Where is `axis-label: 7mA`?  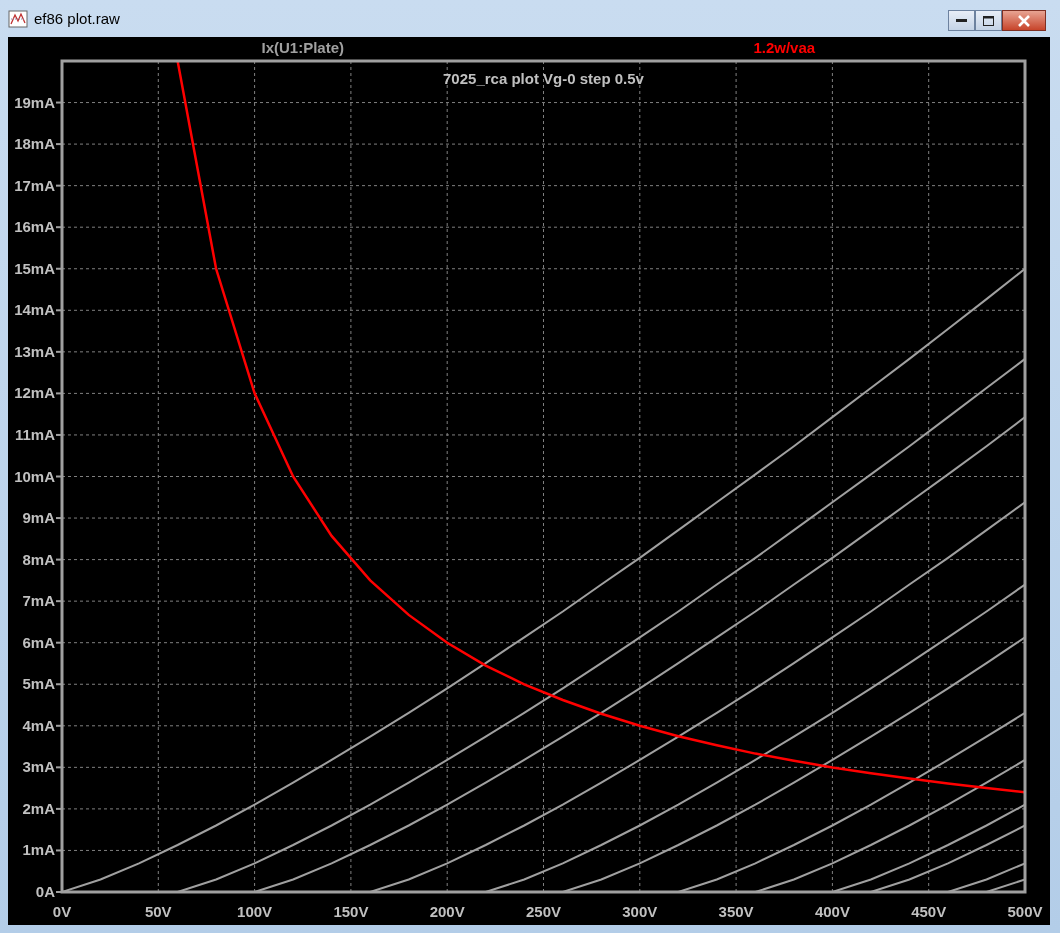 axis-label: 7mA is located at coordinates (38, 601).